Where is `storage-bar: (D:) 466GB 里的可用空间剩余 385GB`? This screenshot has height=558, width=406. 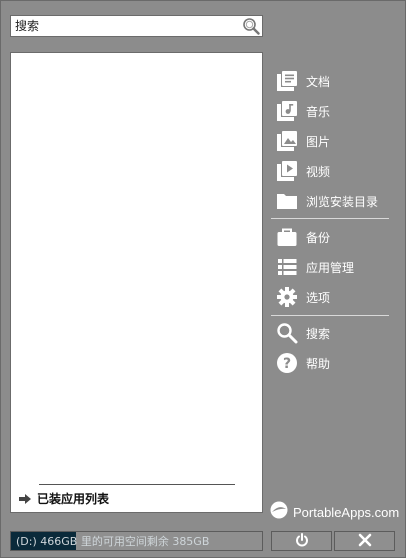
storage-bar: (D:) 466GB 里的可用空间剩余 385GB is located at coordinates (136, 541).